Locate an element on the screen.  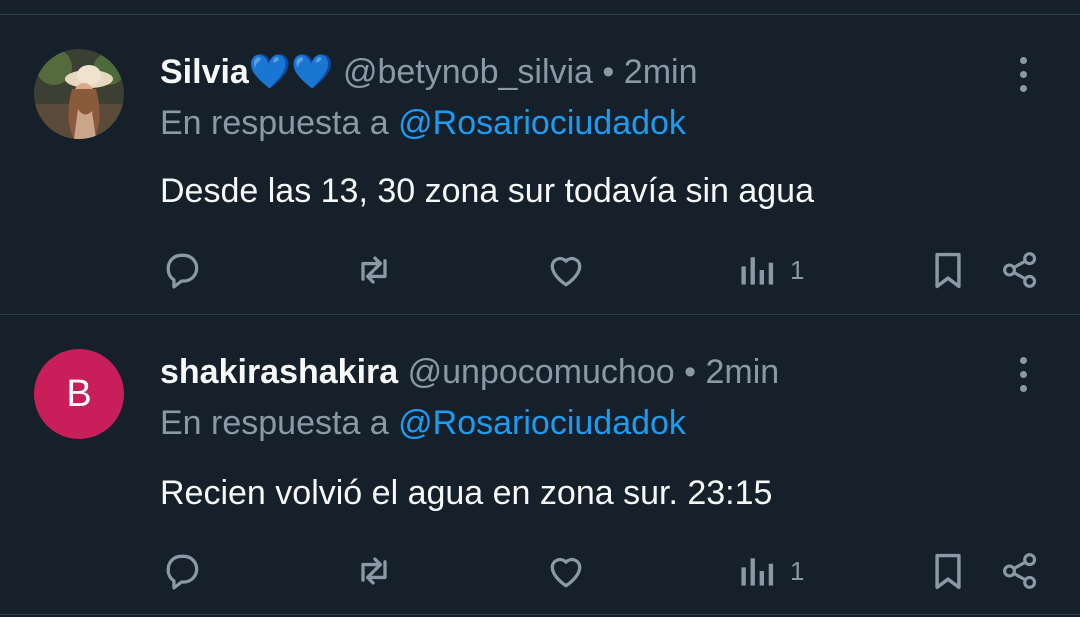
avatar-photo is located at coordinates (79, 94).